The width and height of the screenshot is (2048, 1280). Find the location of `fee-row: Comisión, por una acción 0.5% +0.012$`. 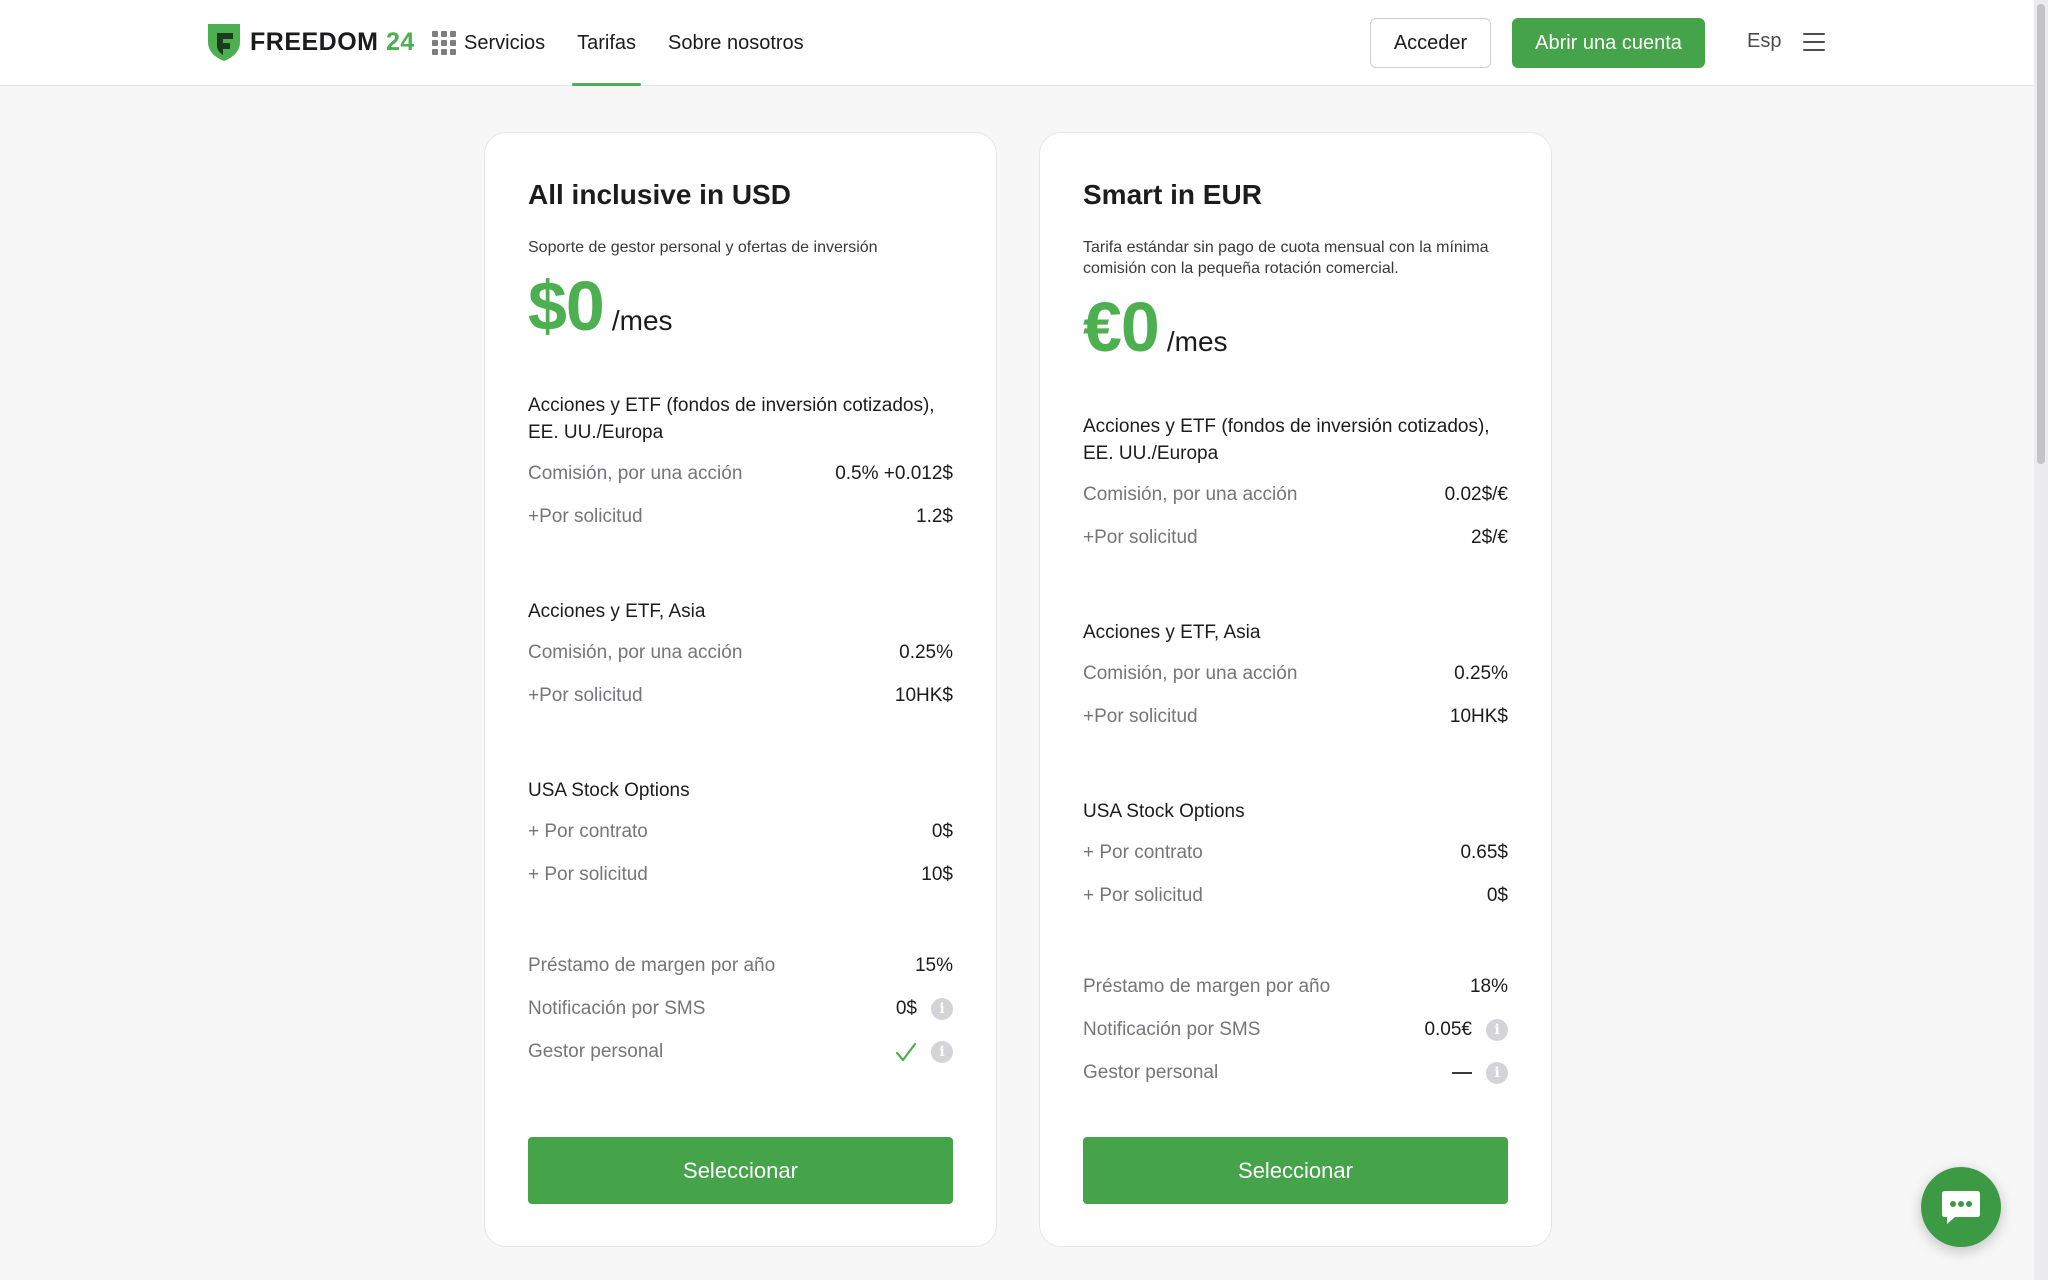

fee-row: Comisión, por una acción 0.5% +0.012$ is located at coordinates (740, 473).